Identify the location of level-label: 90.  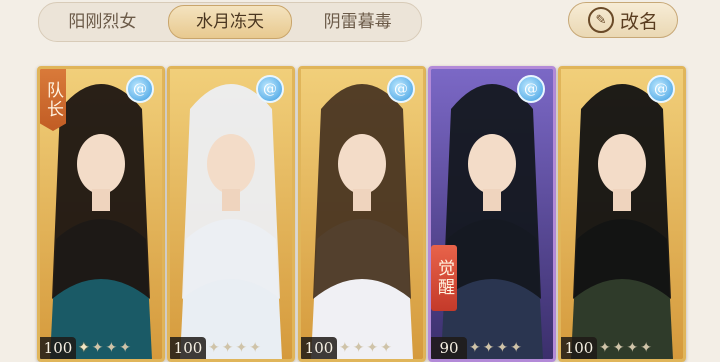
(449, 348).